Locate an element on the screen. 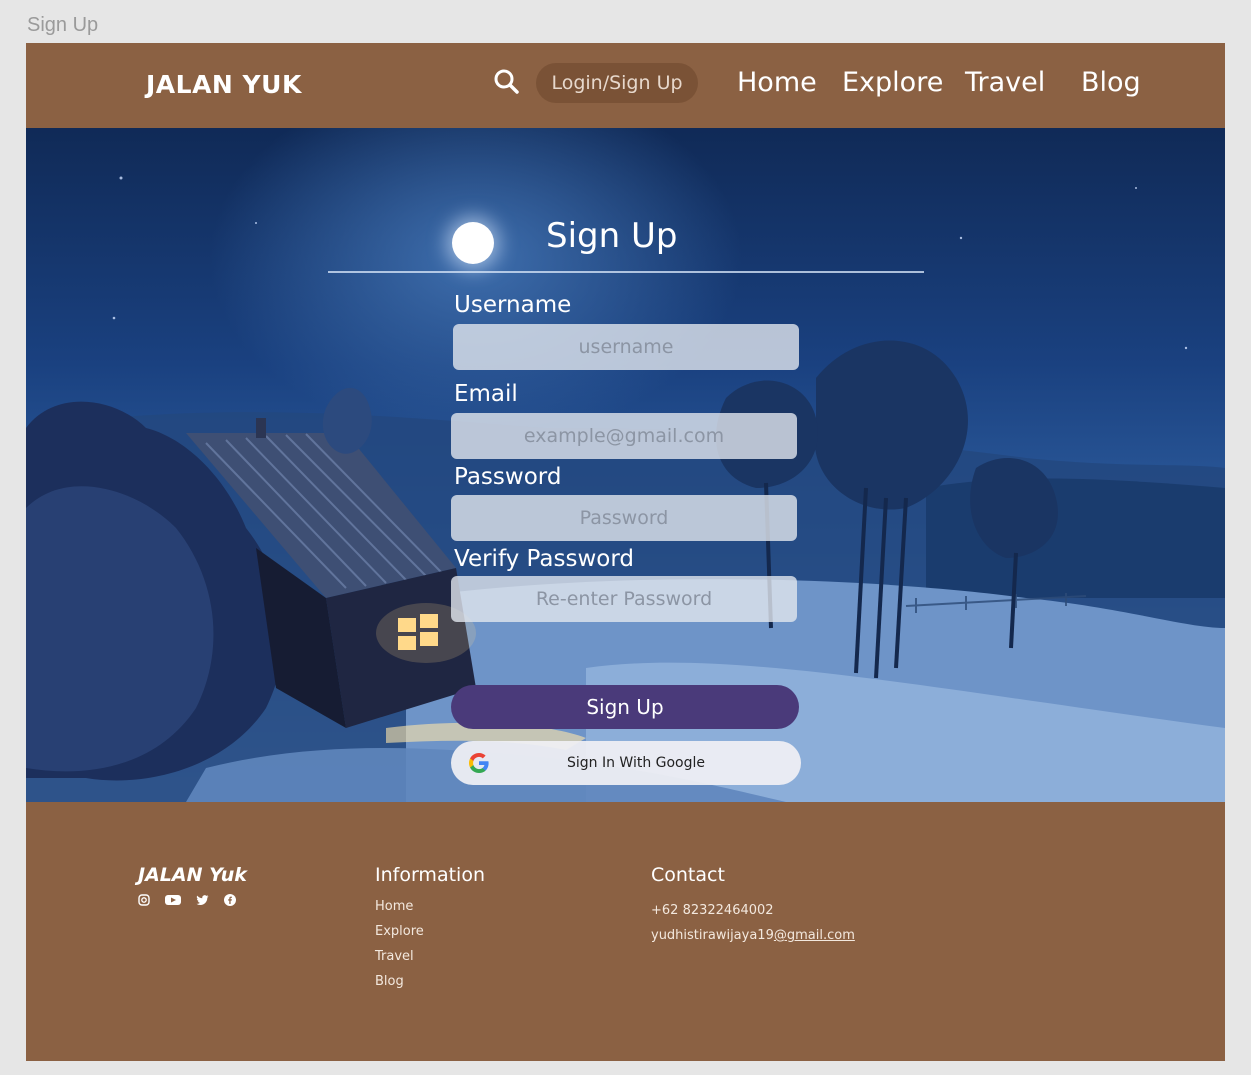  nav-explore: Explore is located at coordinates (892, 82).